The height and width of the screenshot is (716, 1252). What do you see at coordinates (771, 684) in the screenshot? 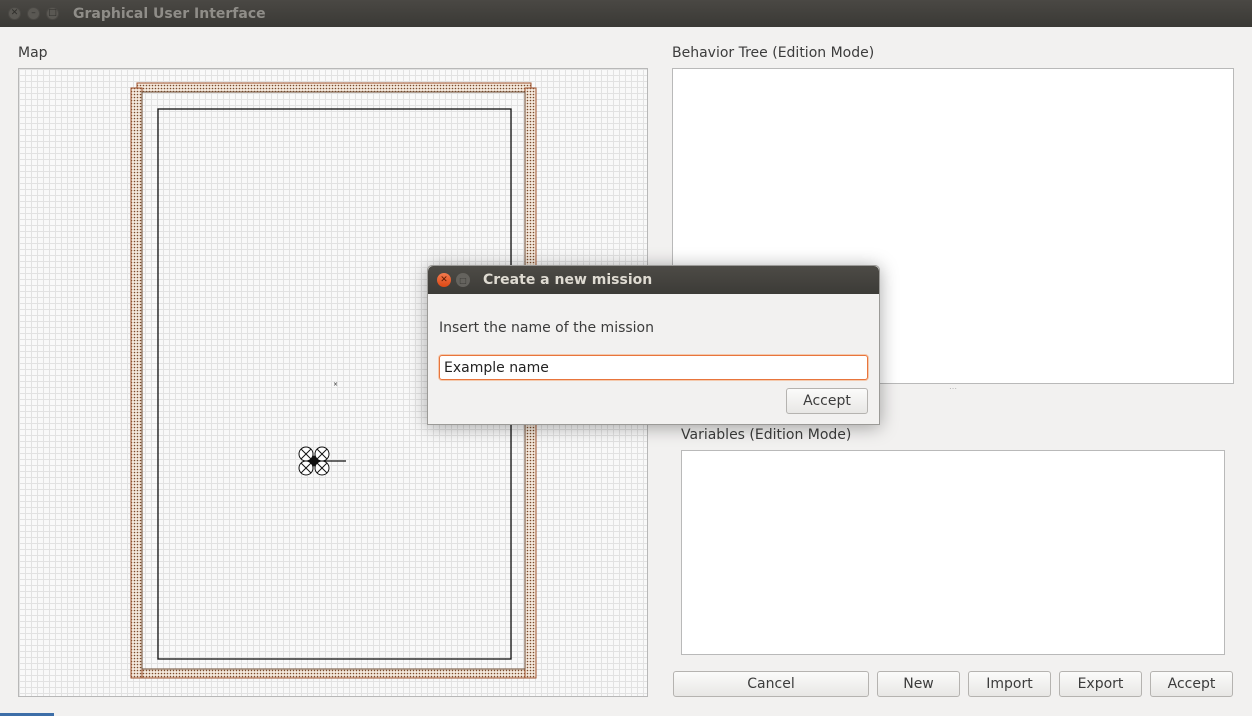
I see `cancel-button: Cancel` at bounding box center [771, 684].